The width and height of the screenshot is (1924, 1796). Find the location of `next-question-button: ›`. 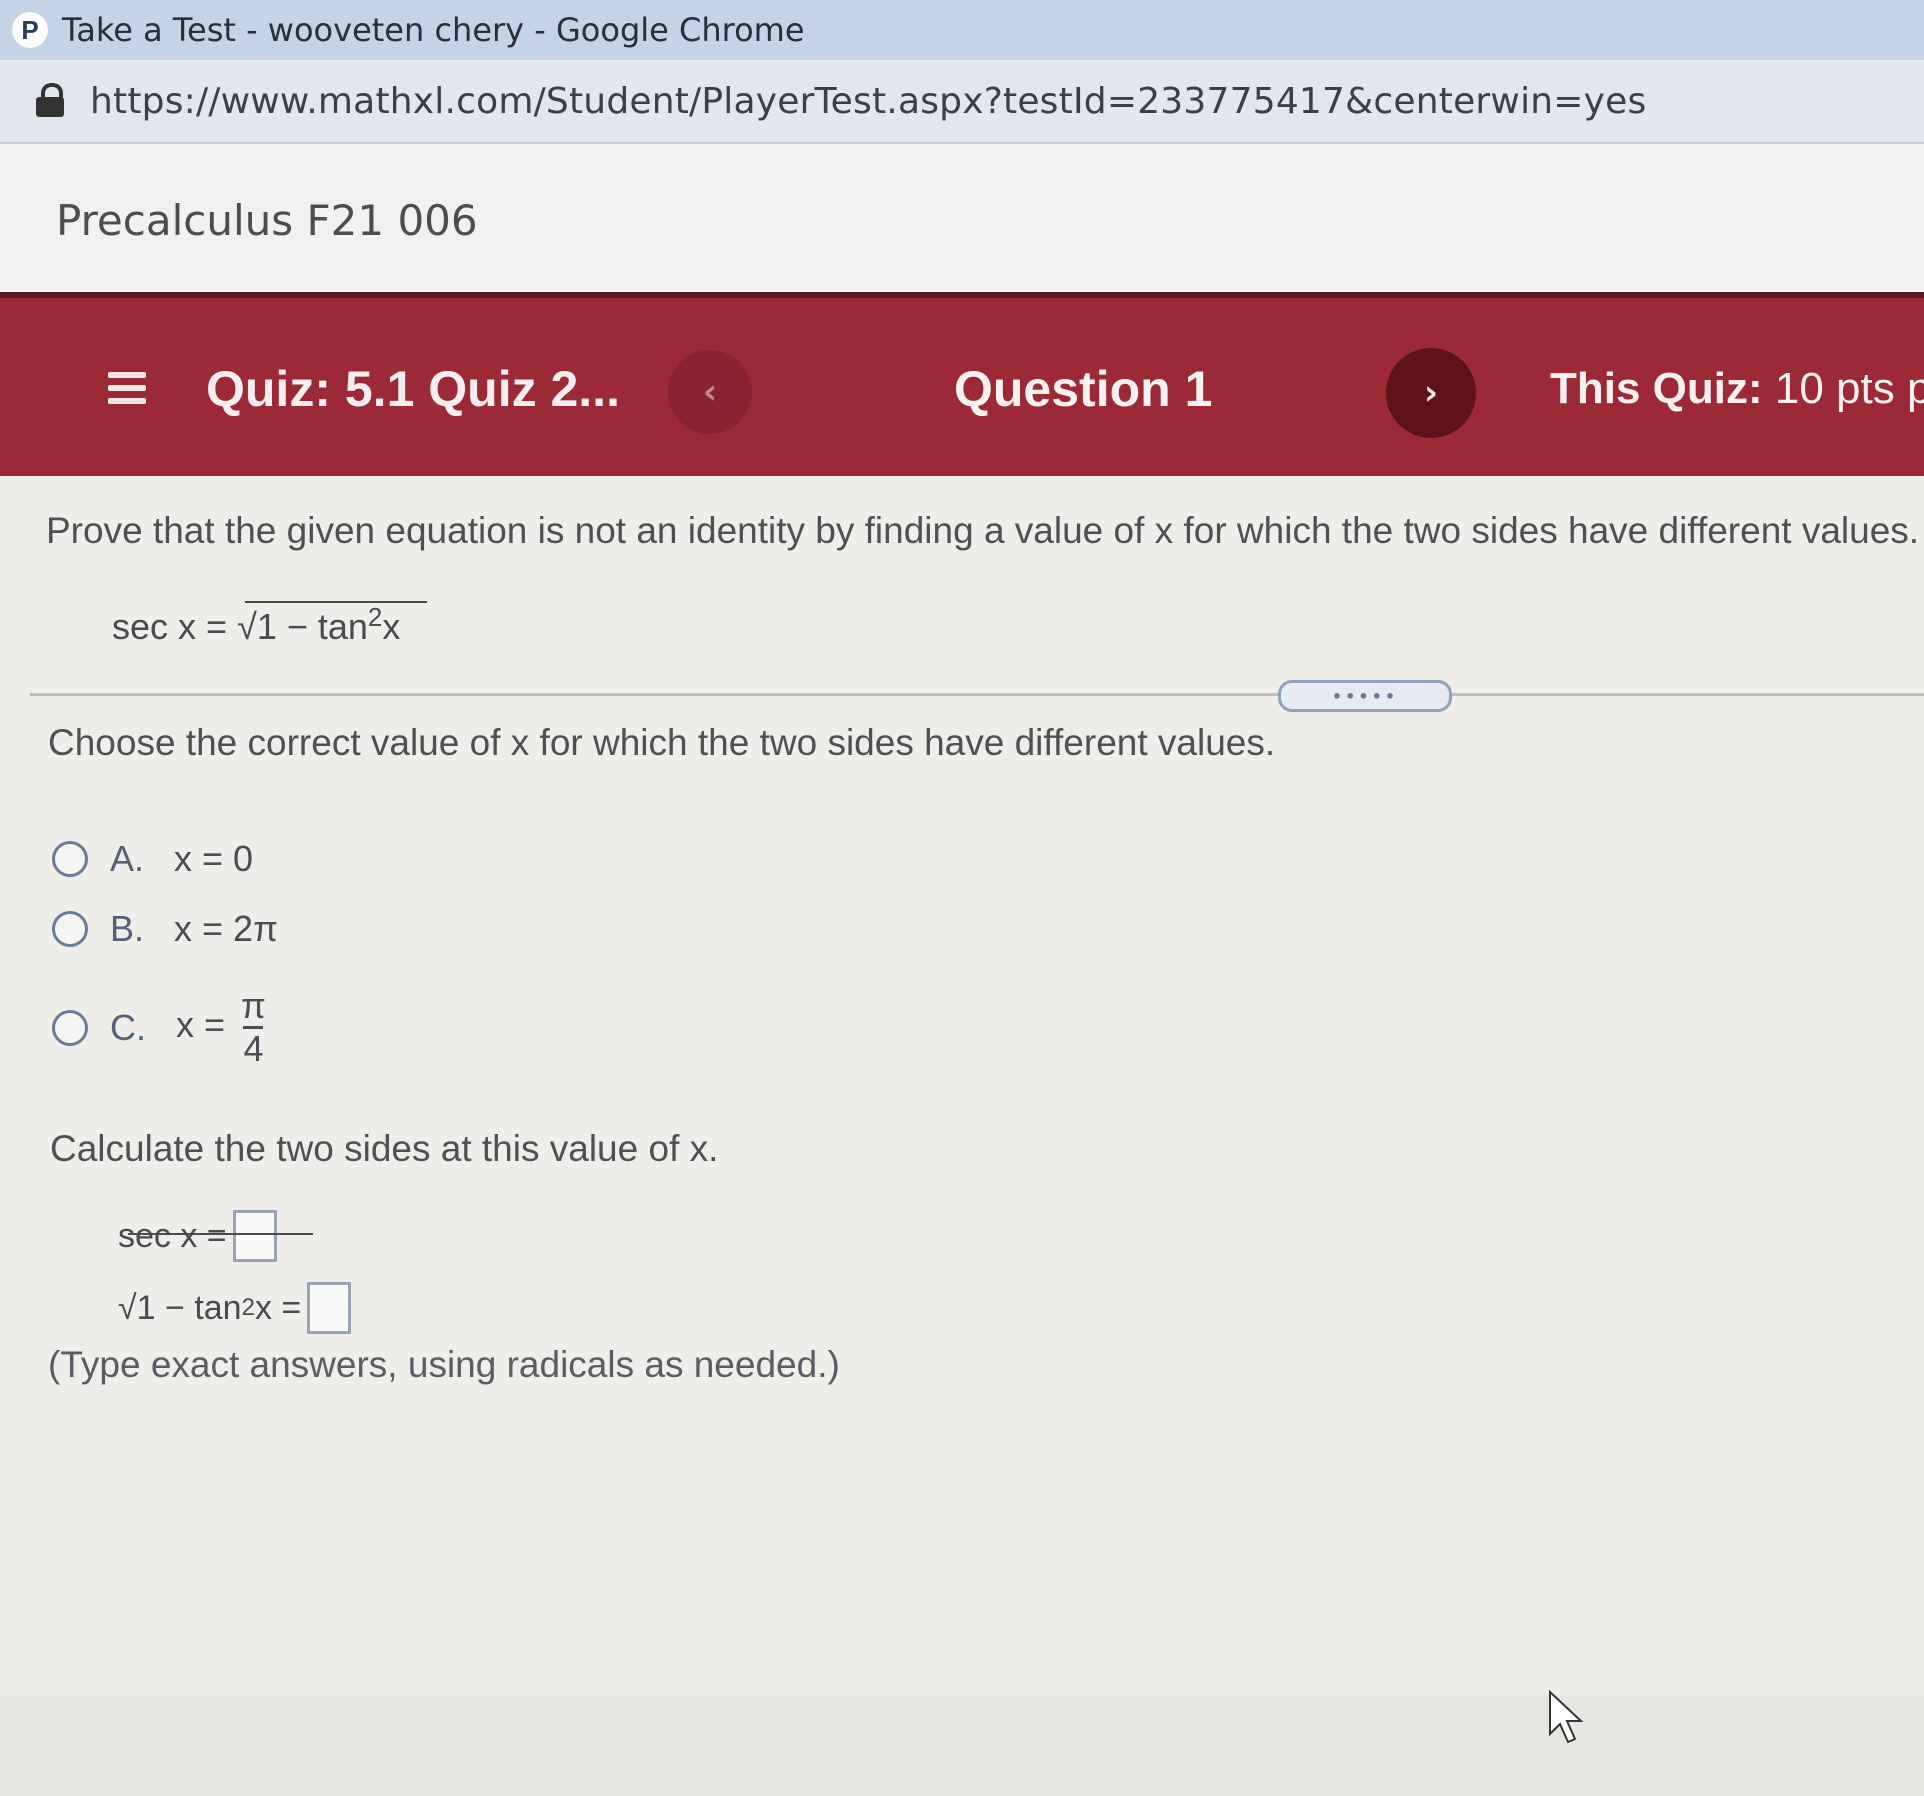

next-question-button: › is located at coordinates (1431, 393).